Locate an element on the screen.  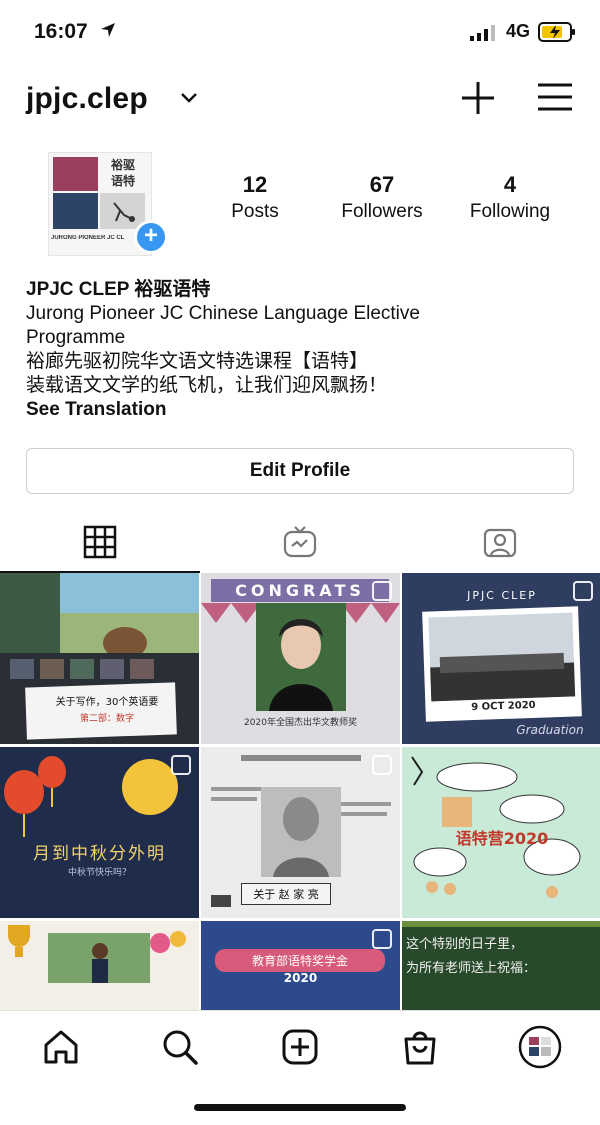
post-1-text: 关于写作，30个英语要 is located at coordinates (107, 702).